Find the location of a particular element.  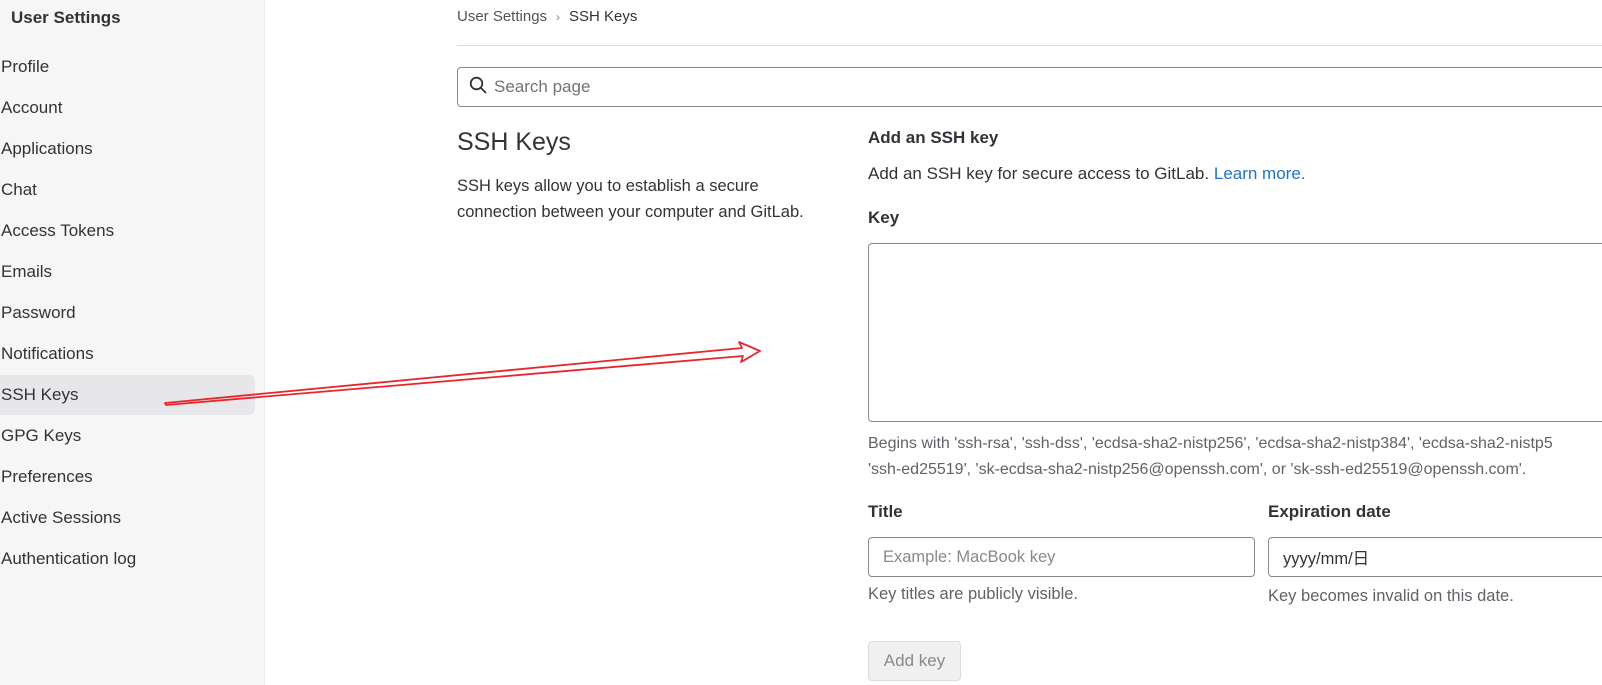

sidebar-header: User Settings is located at coordinates (66, 17).